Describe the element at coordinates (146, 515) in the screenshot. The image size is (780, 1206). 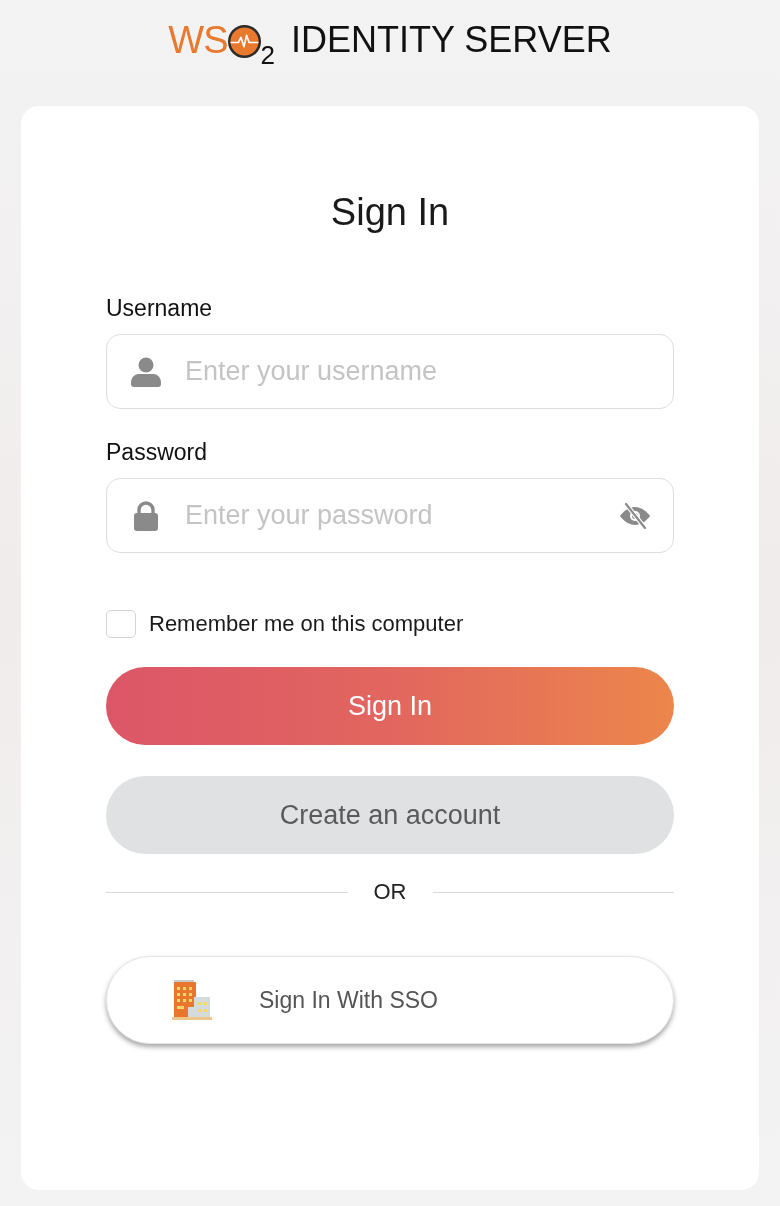
I see `lock-icon` at that location.